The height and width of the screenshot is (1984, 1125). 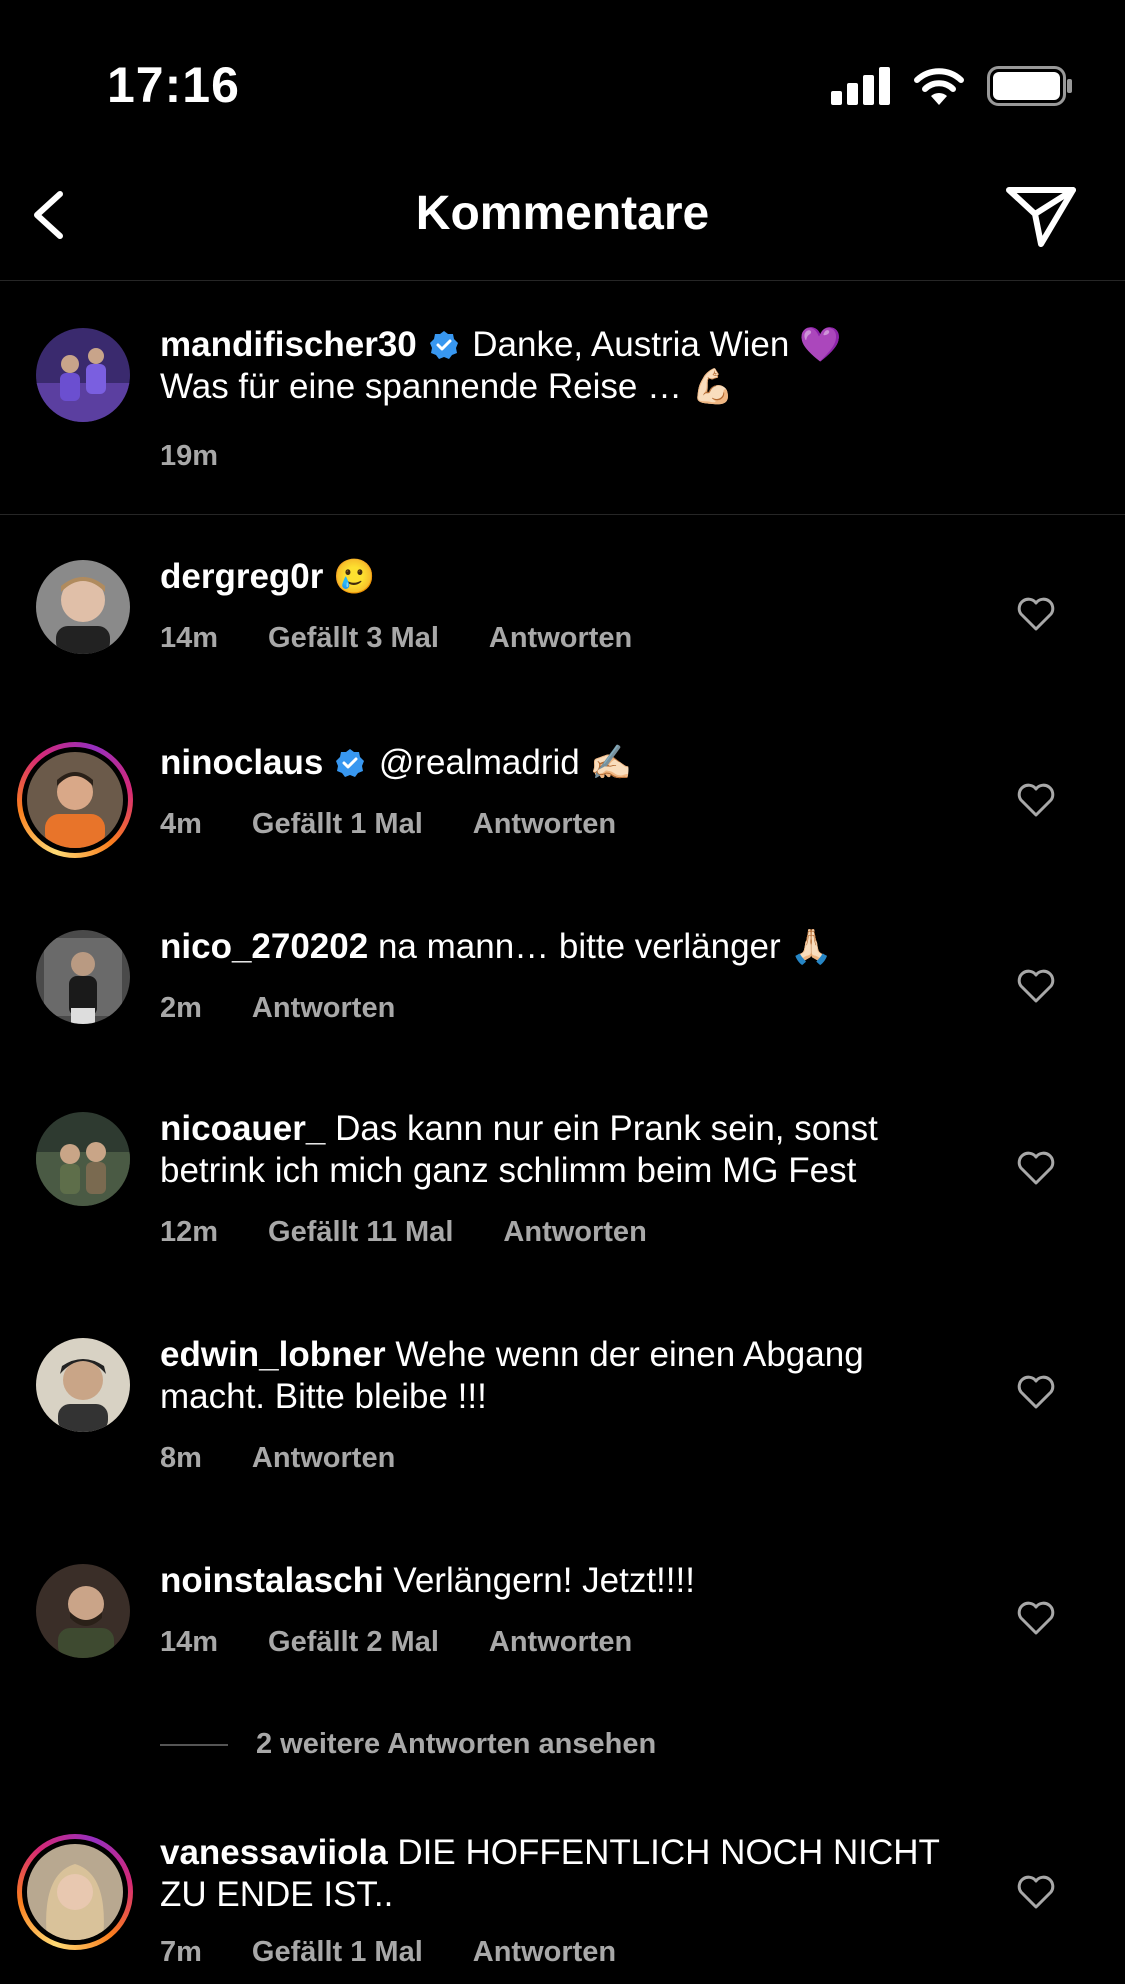 What do you see at coordinates (353, 638) in the screenshot?
I see `comment-likes: Gefällt 3 Mal` at bounding box center [353, 638].